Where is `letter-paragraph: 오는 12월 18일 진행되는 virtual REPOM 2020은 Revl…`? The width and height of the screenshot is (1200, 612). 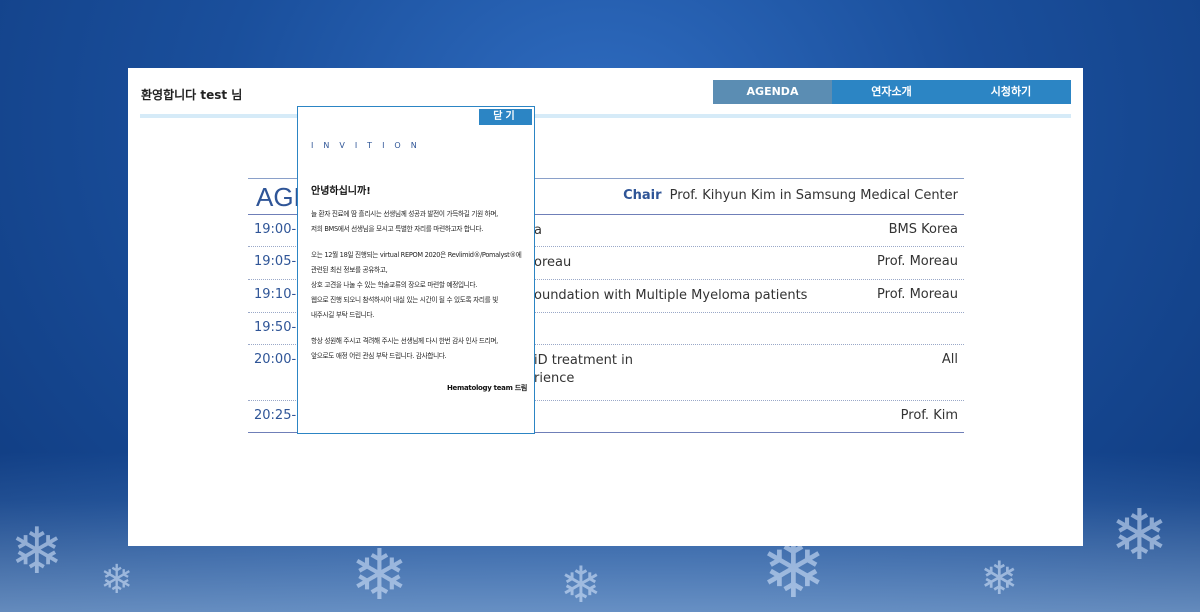
letter-paragraph: 오는 12월 18일 진행되는 virtual REPOM 2020은 Revl… is located at coordinates (420, 285).